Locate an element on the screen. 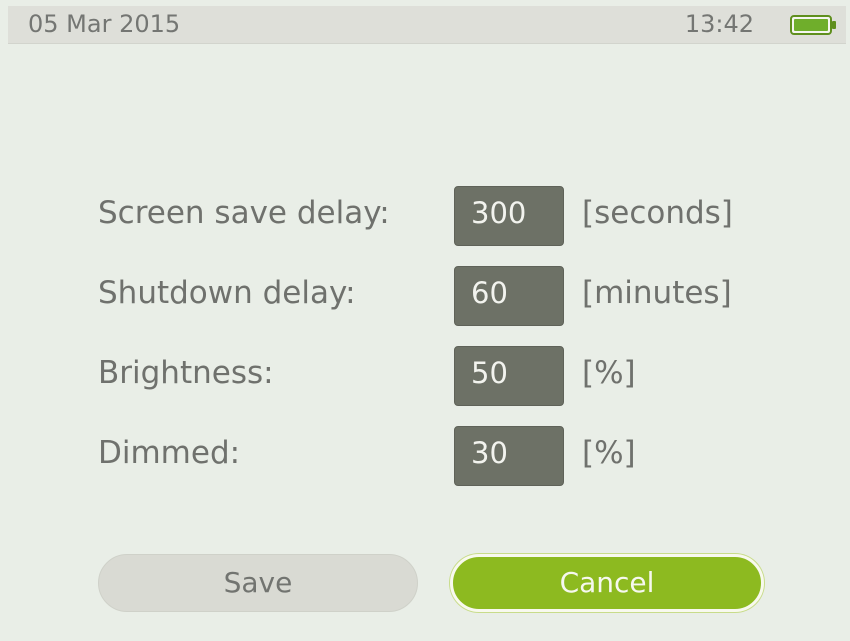 Image resolution: width=850 pixels, height=641 pixels. shutdown-delay-field: 60 is located at coordinates (509, 296).